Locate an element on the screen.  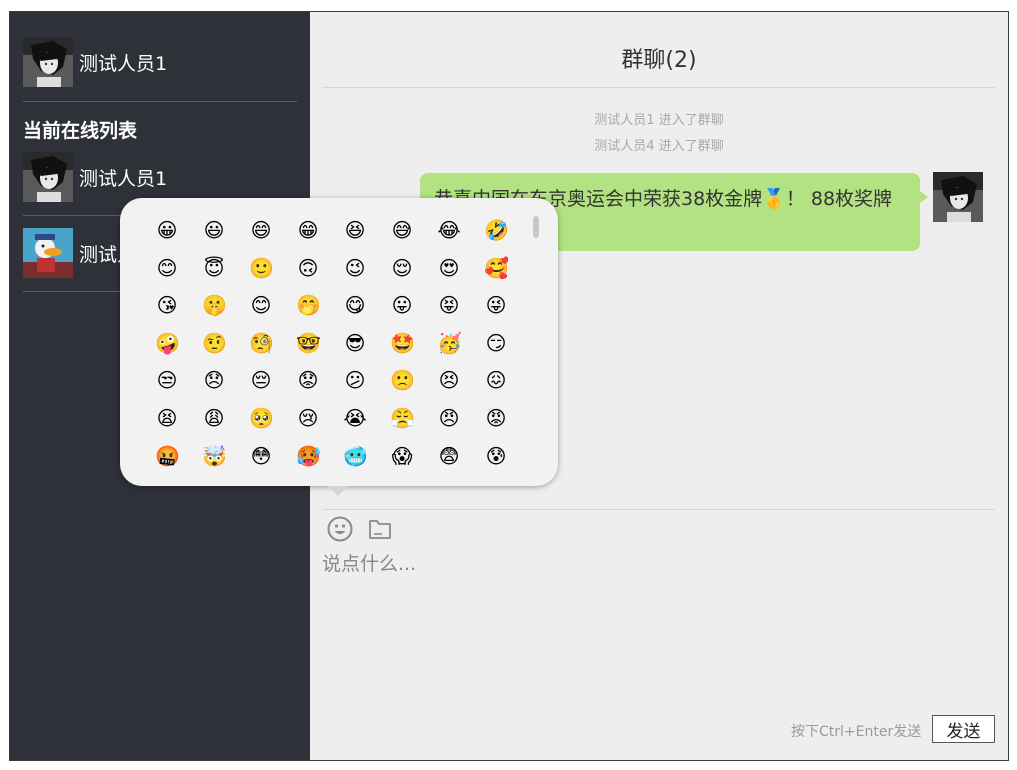
emoji-item: 😡 is located at coordinates (496, 418).